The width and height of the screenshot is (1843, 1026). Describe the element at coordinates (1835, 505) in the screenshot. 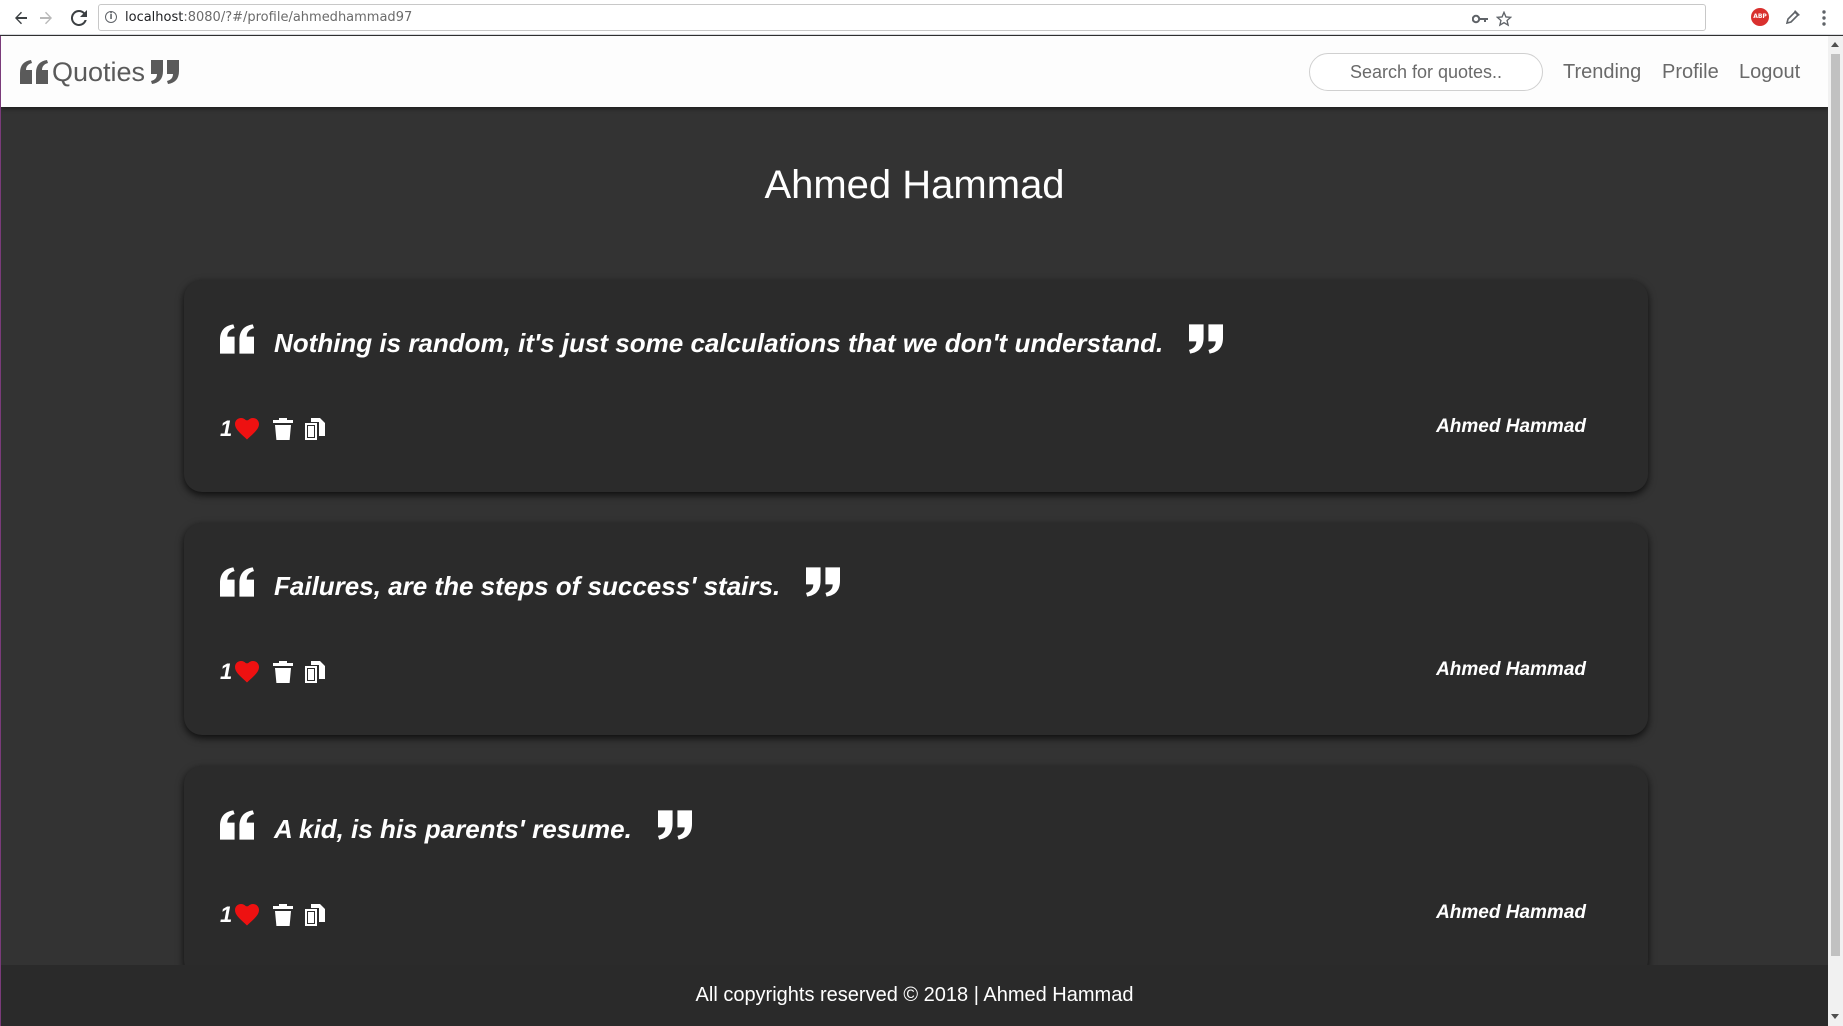

I see `scrollbar-thumb` at that location.